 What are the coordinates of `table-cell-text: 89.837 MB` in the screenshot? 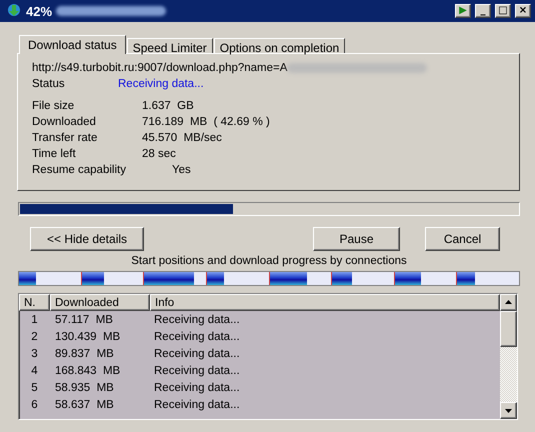 It's located at (84, 354).